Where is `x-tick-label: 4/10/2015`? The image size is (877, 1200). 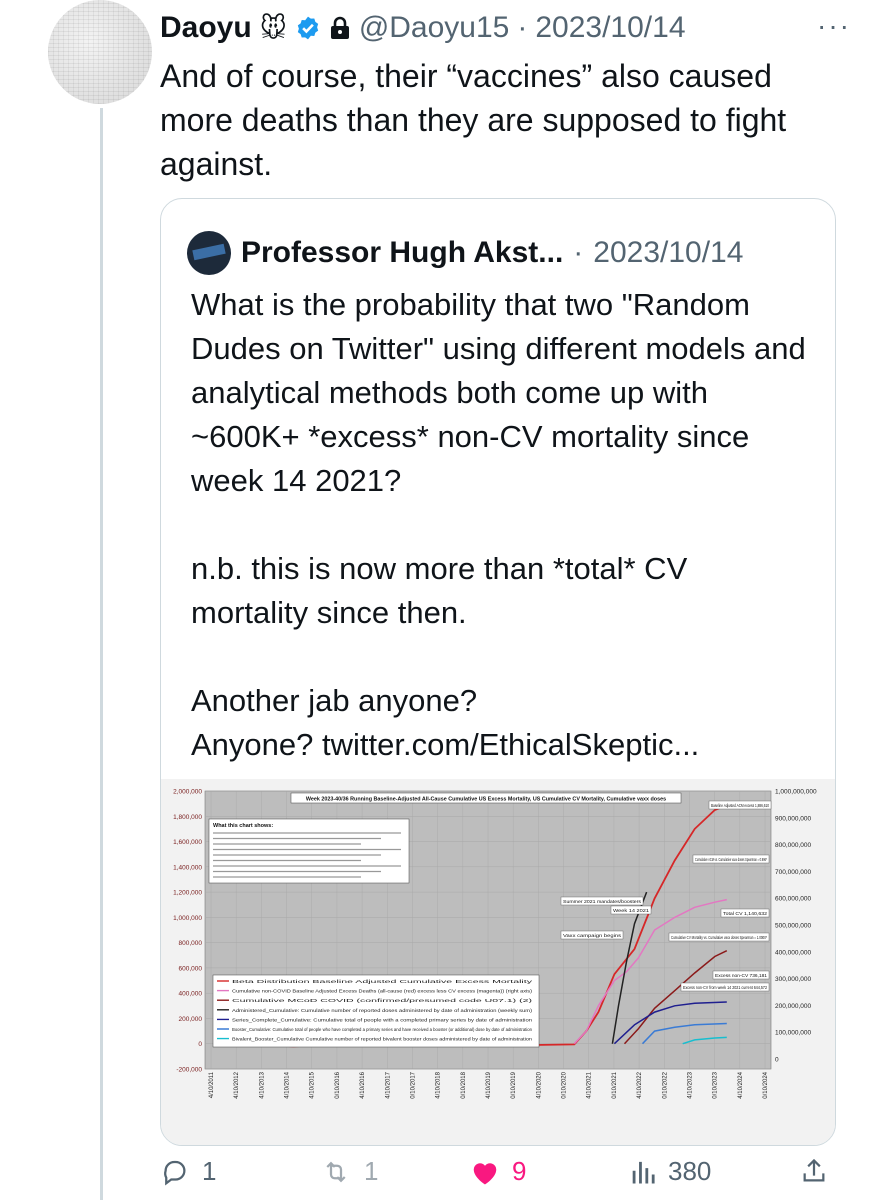 x-tick-label: 4/10/2015 is located at coordinates (313, 1084).